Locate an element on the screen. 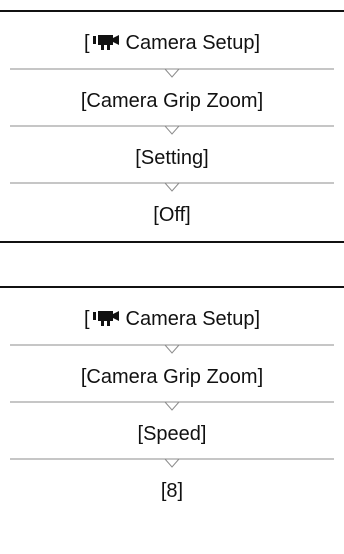 This screenshot has width=344, height=554. menu-step-value: [Off] is located at coordinates (172, 215).